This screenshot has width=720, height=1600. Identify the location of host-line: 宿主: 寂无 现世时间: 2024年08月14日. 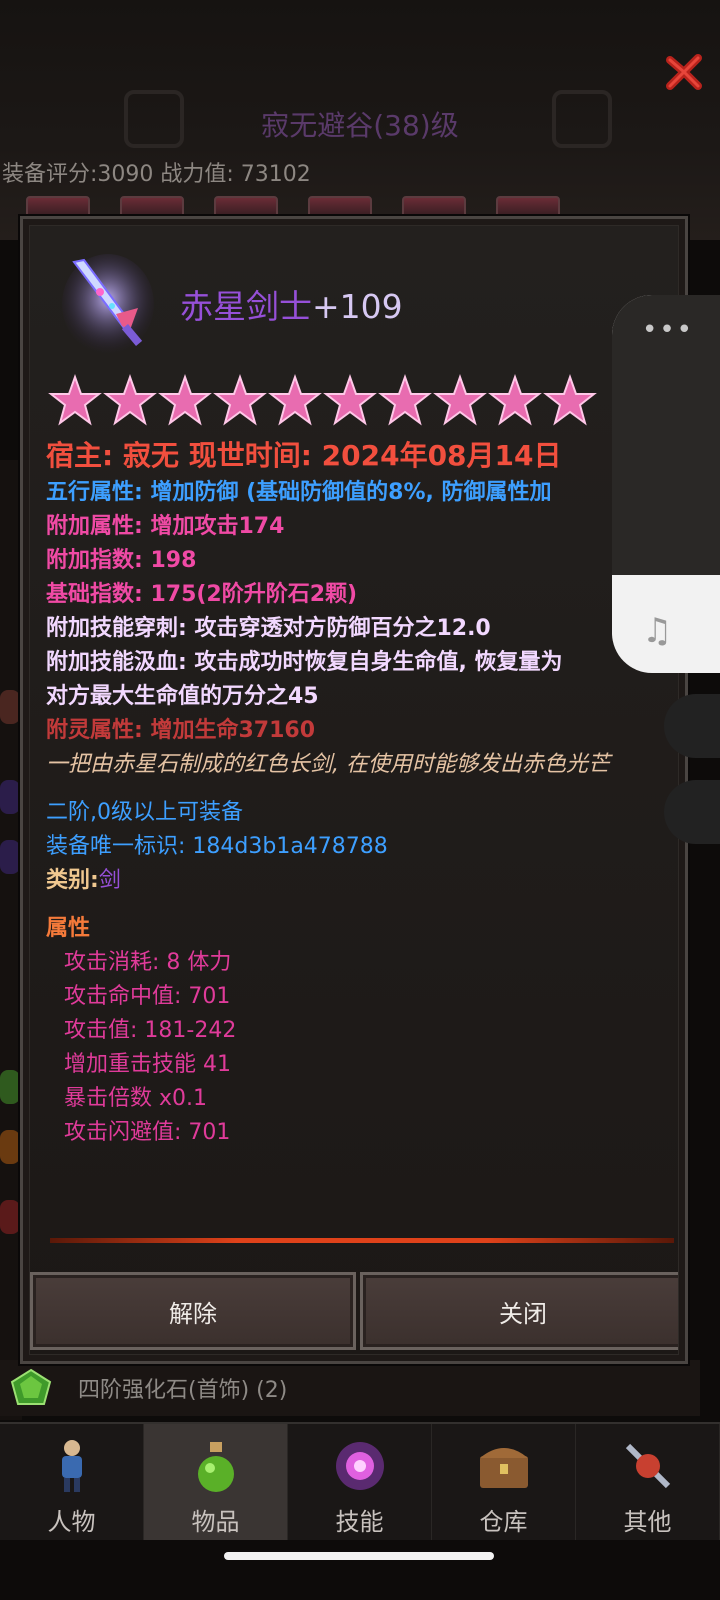
(304, 455).